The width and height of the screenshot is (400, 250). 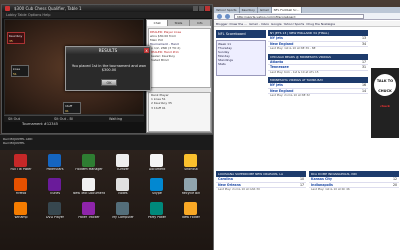 I want to click on seat-1: Kauriboy 35, so click(x=16, y=38).